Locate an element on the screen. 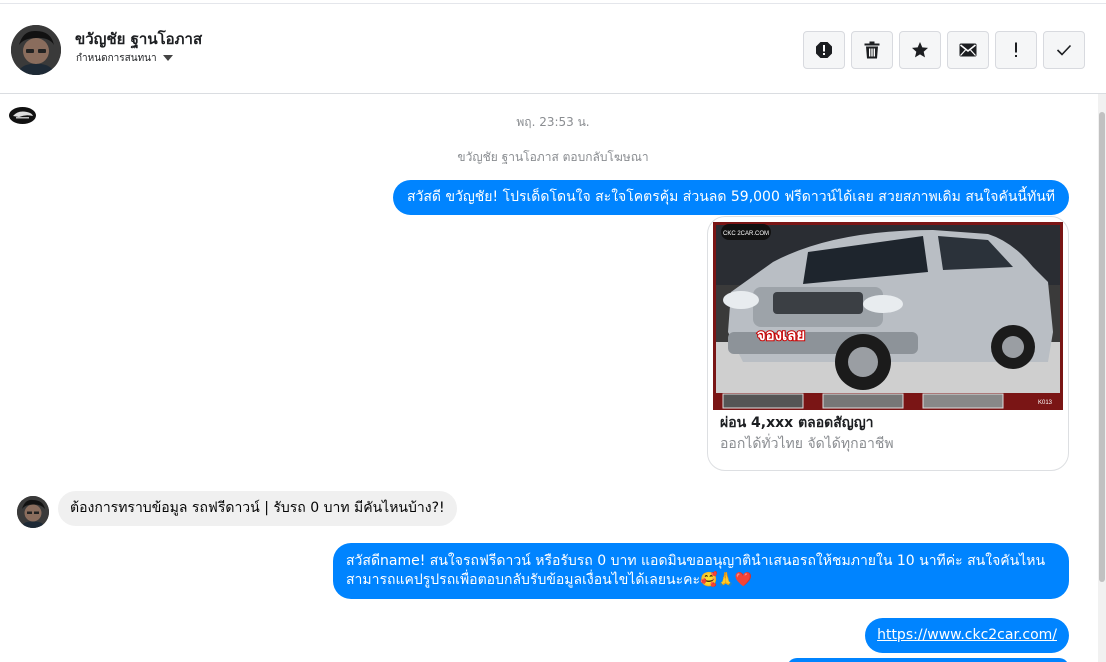 The width and height of the screenshot is (1106, 662). report-icon is located at coordinates (824, 50).